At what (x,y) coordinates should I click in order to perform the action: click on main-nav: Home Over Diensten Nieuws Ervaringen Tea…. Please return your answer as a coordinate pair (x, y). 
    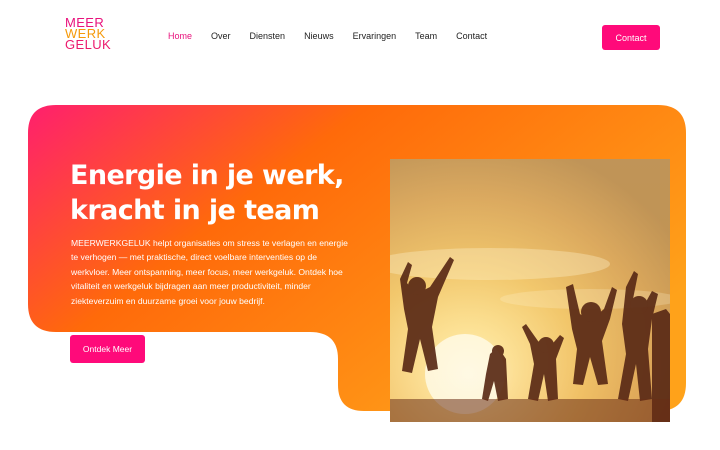
    Looking at the image, I should click on (337, 36).